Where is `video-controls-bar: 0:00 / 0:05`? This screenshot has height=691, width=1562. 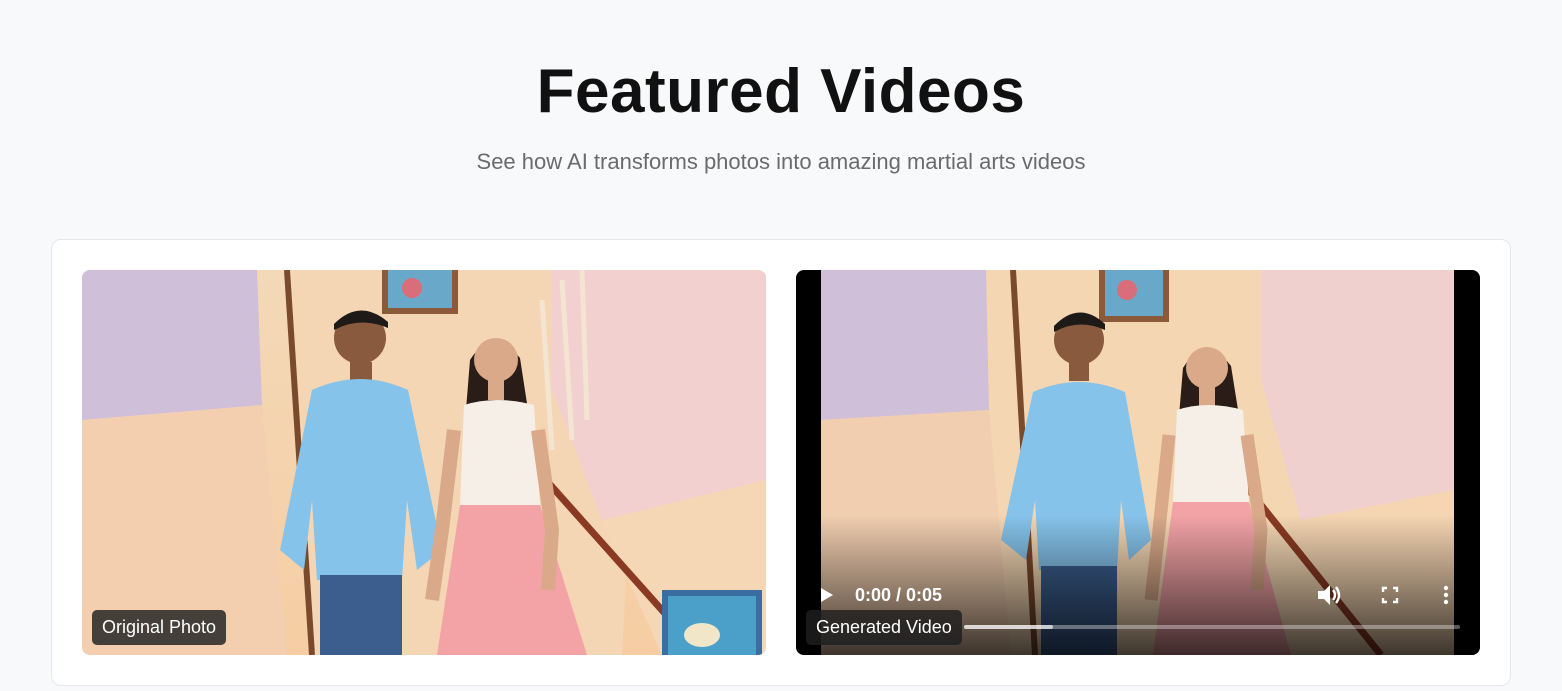 video-controls-bar: 0:00 / 0:05 is located at coordinates (1138, 595).